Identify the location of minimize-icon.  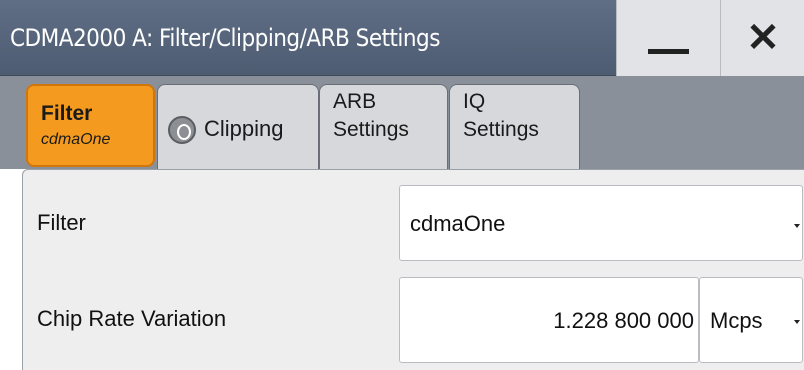
(668, 51).